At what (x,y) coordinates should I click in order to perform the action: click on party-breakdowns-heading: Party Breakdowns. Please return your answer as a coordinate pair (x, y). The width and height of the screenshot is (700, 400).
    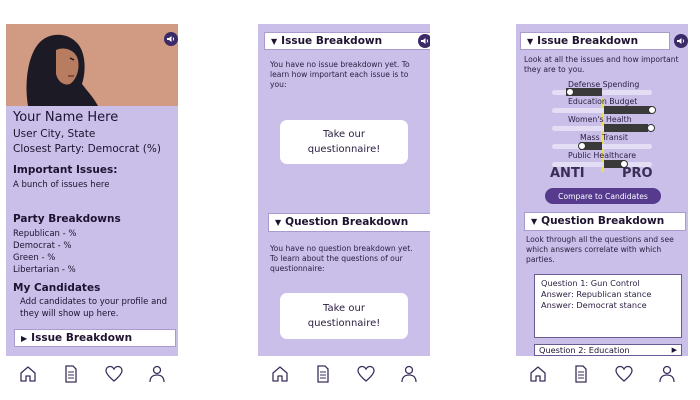
    Looking at the image, I should click on (67, 219).